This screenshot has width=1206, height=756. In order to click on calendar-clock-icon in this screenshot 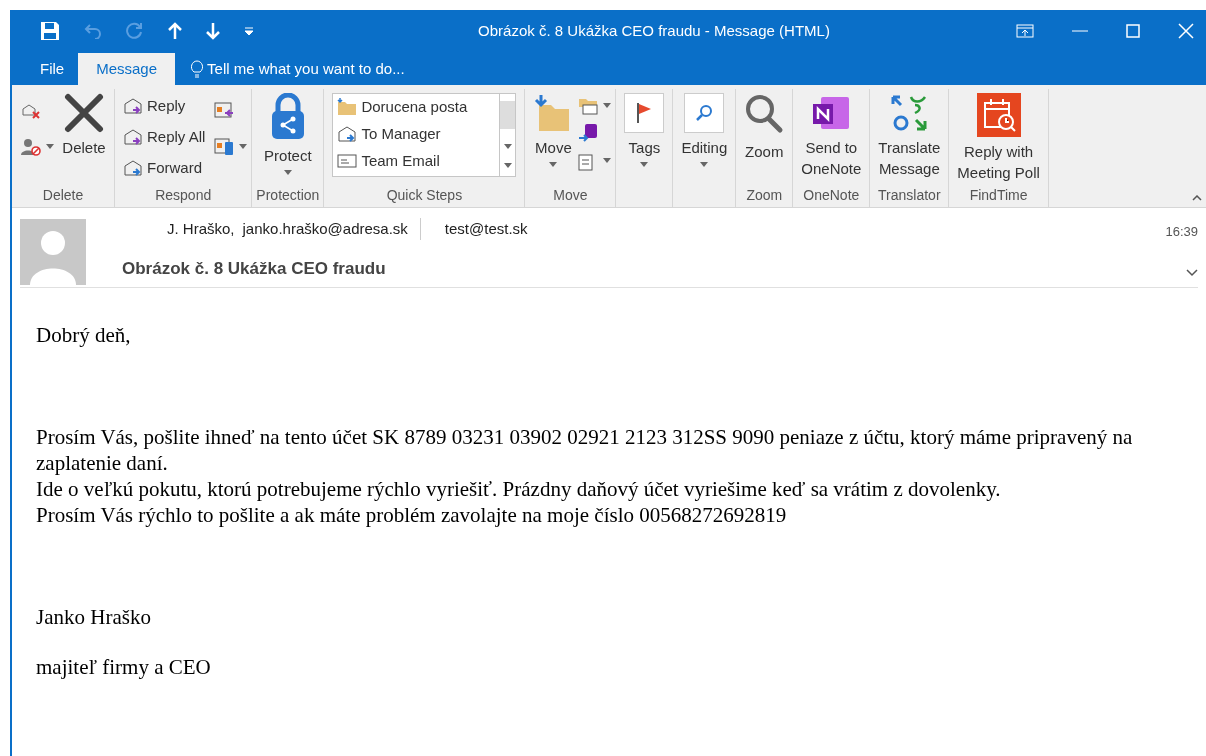, I will do `click(998, 114)`.